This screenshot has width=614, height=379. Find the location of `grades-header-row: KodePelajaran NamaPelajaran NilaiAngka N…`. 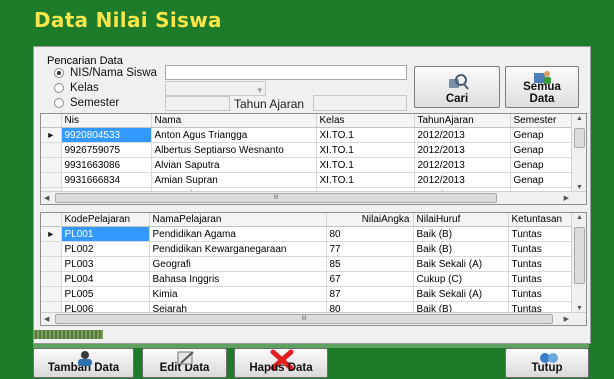

grades-header-row: KodePelajaran NamaPelajaran NilaiAngka N… is located at coordinates (313, 220).